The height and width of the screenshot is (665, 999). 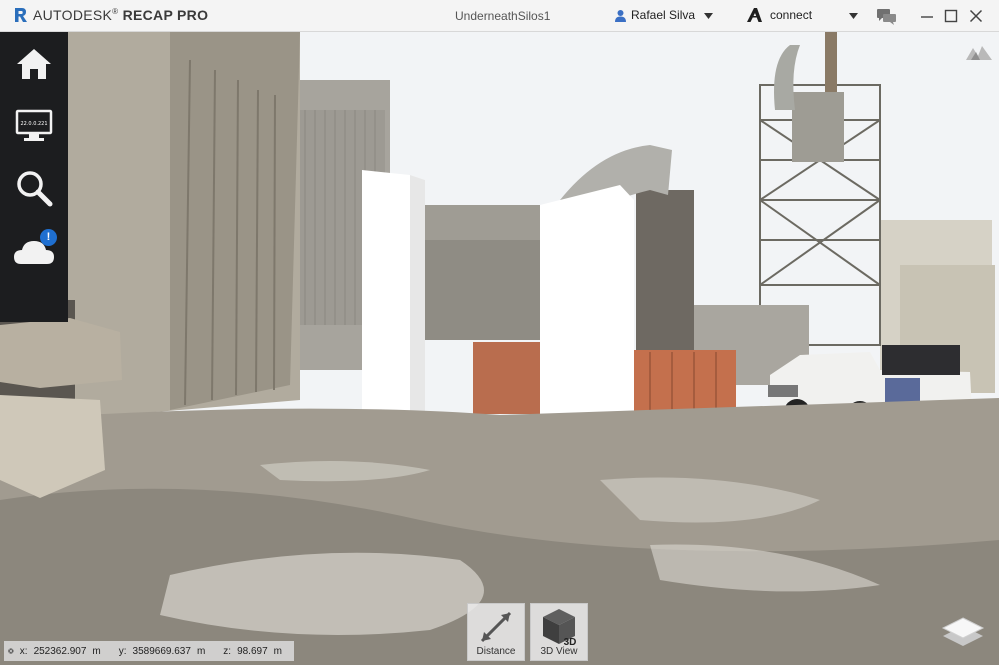 What do you see at coordinates (11, 651) in the screenshot?
I see `settings-icon` at bounding box center [11, 651].